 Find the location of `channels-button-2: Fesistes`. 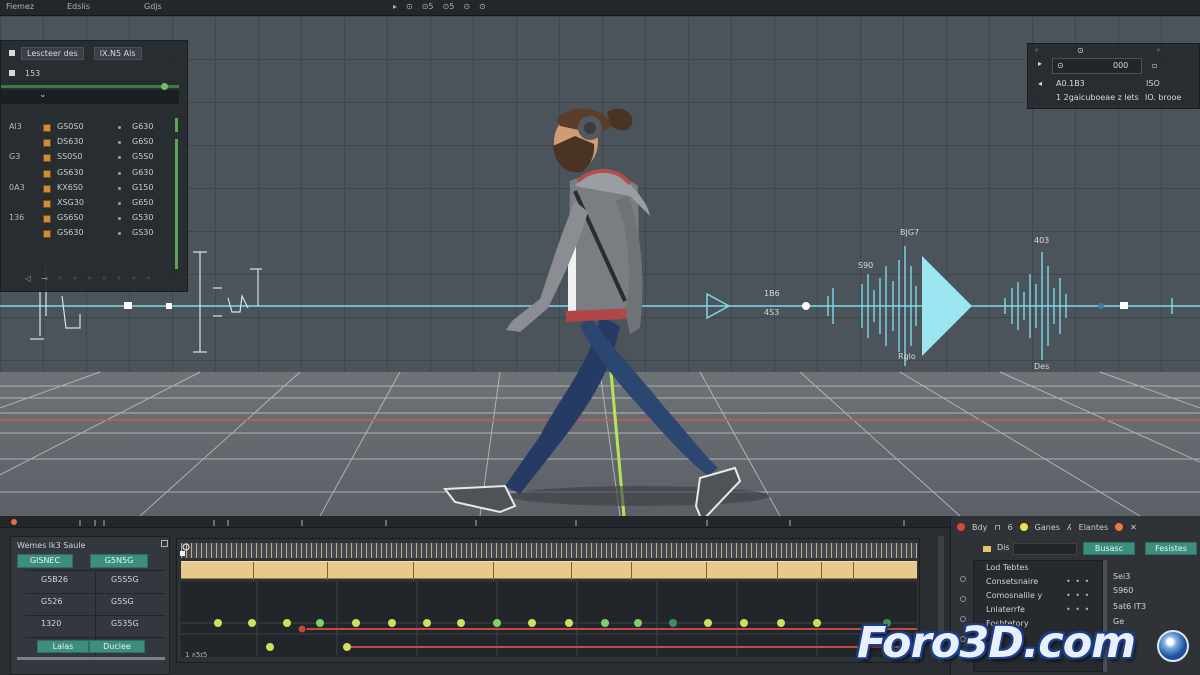

channels-button-2: Fesistes is located at coordinates (1171, 548).